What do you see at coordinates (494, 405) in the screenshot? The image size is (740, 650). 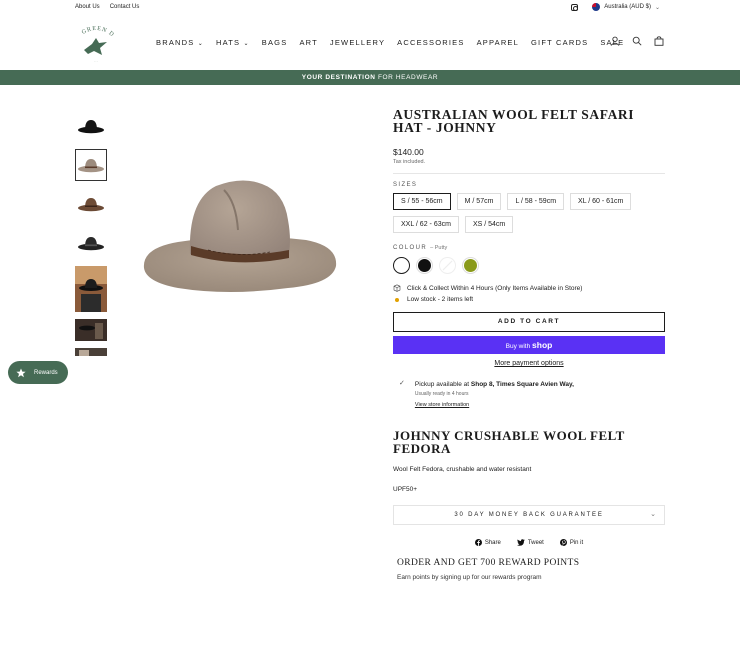 I see `store-info-link: View store information` at bounding box center [494, 405].